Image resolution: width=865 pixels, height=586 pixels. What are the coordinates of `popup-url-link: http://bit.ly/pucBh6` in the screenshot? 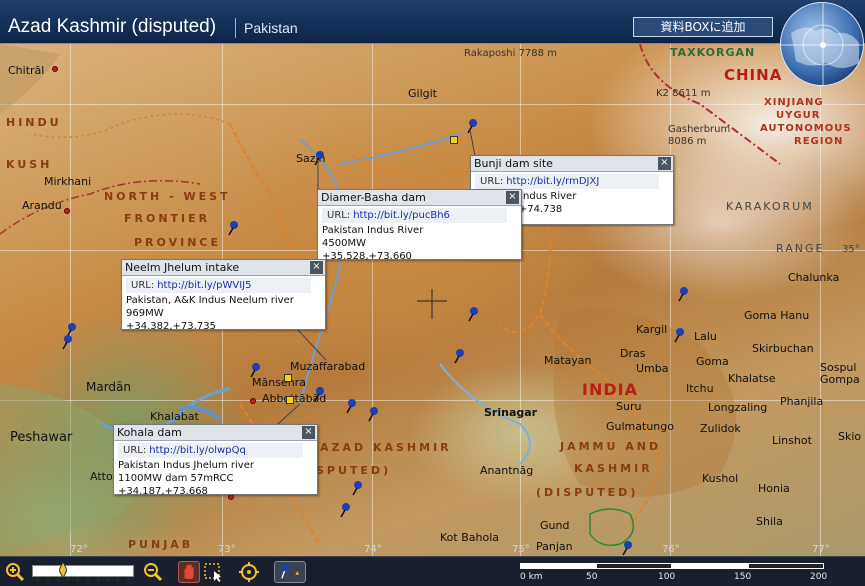 It's located at (401, 215).